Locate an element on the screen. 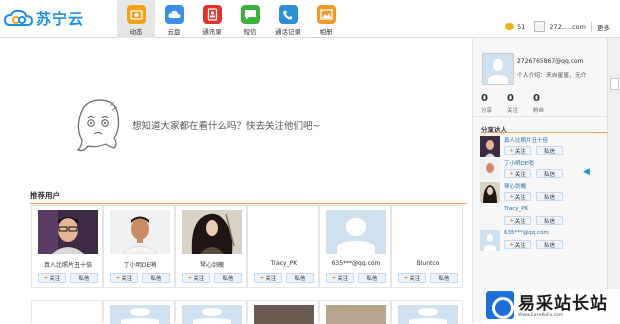  stat-followers: 0 粉丝 is located at coordinates (546, 104).